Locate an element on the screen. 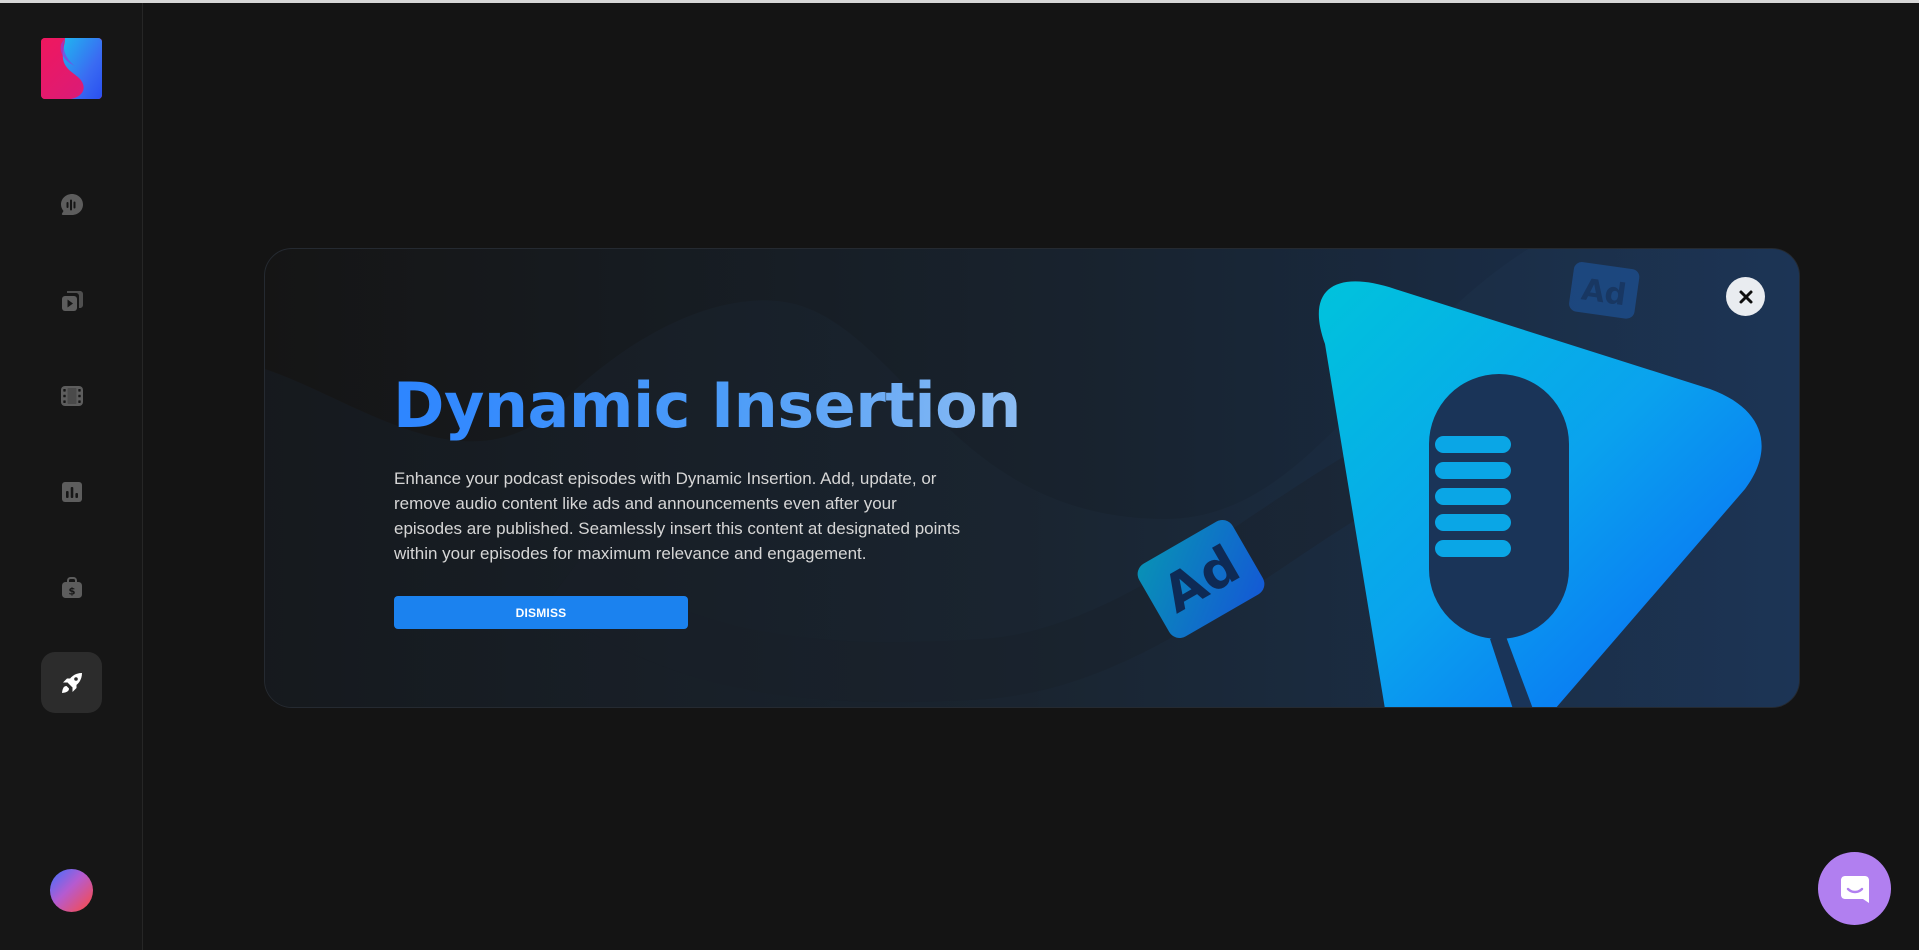 Image resolution: width=1919 pixels, height=950 pixels. chat-icon is located at coordinates (1854, 889).